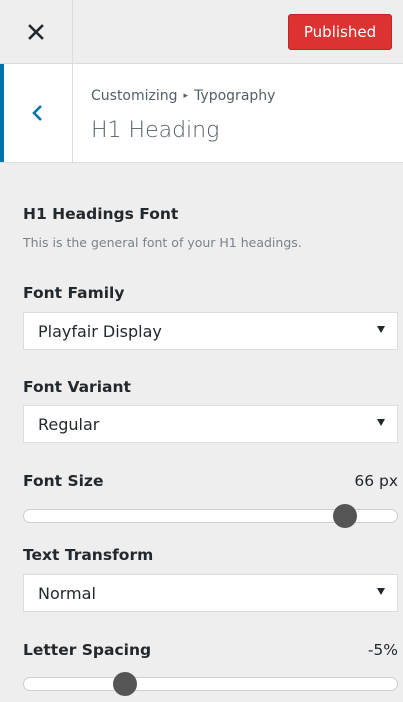 This screenshot has height=702, width=403. Describe the element at coordinates (340, 32) in the screenshot. I see `publish-button: Published` at that location.